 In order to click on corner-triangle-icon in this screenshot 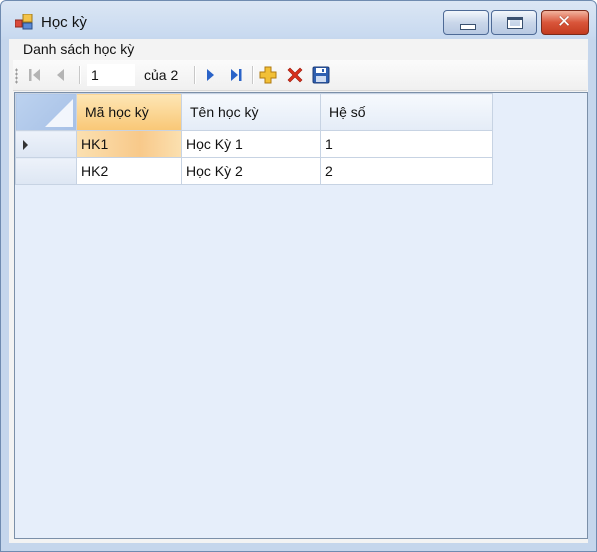, I will do `click(59, 113)`.